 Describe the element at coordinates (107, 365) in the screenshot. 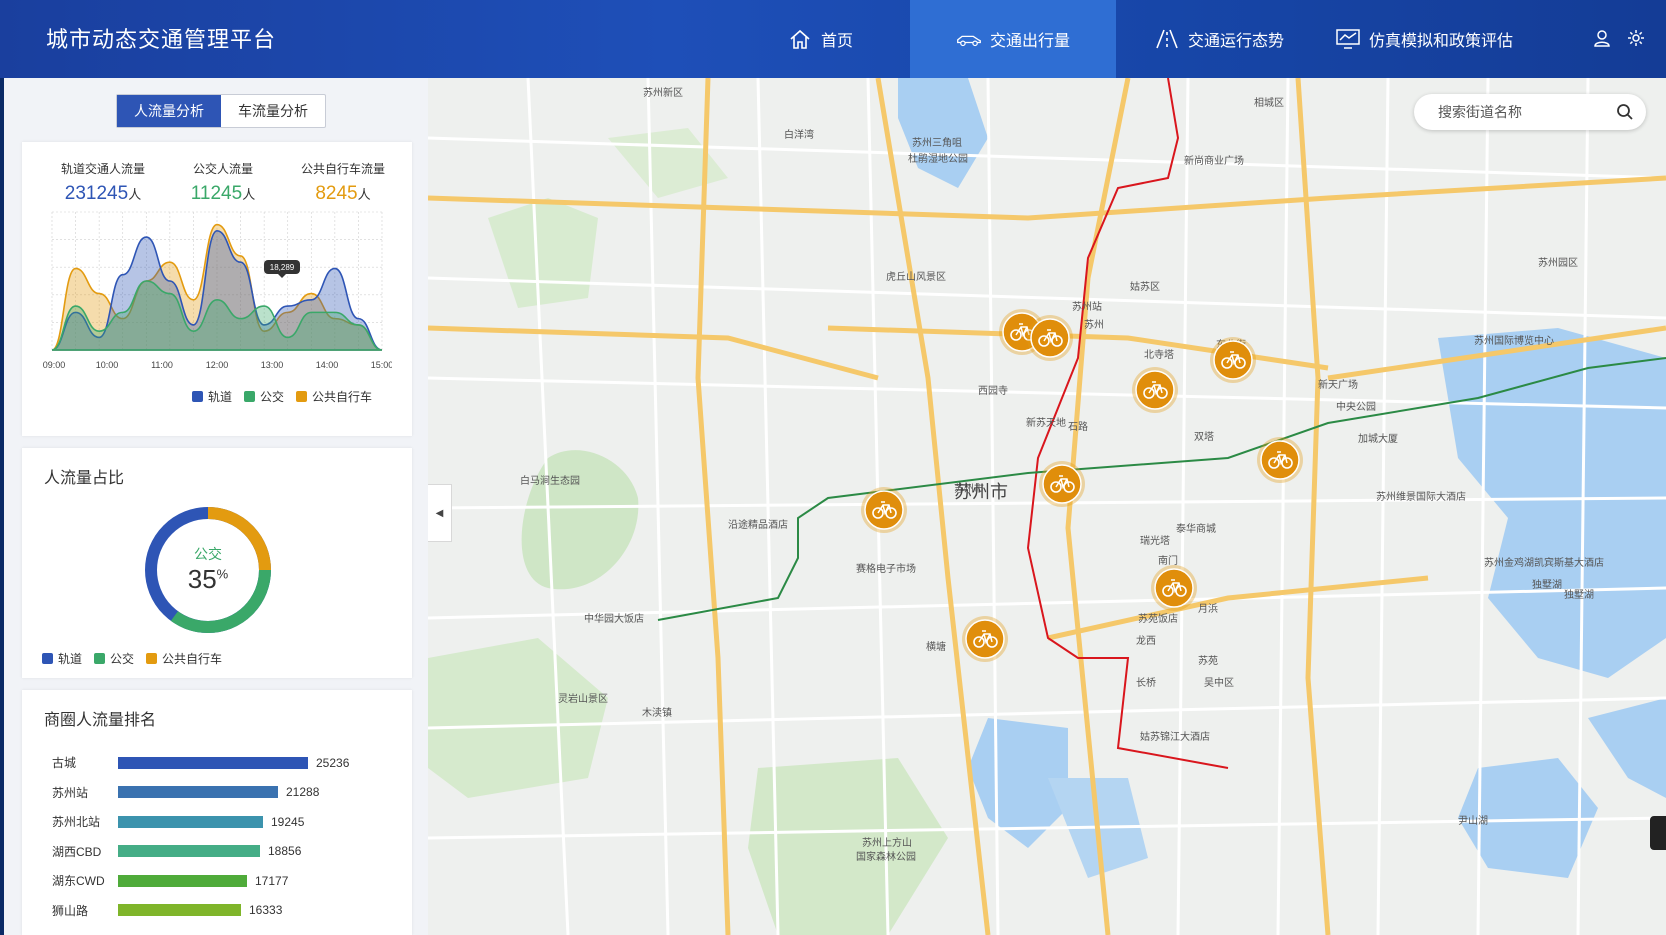

I see `x-tick-label: 10:00` at that location.